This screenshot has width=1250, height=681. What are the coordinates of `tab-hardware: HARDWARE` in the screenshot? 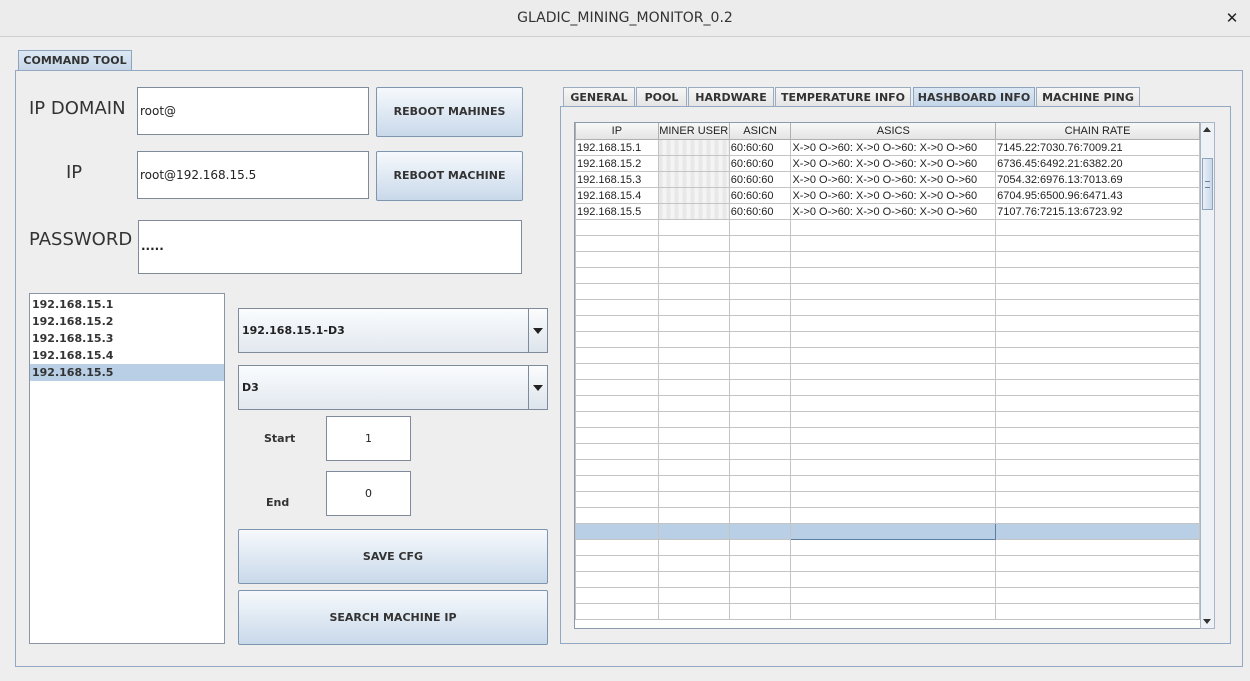 It's located at (731, 97).